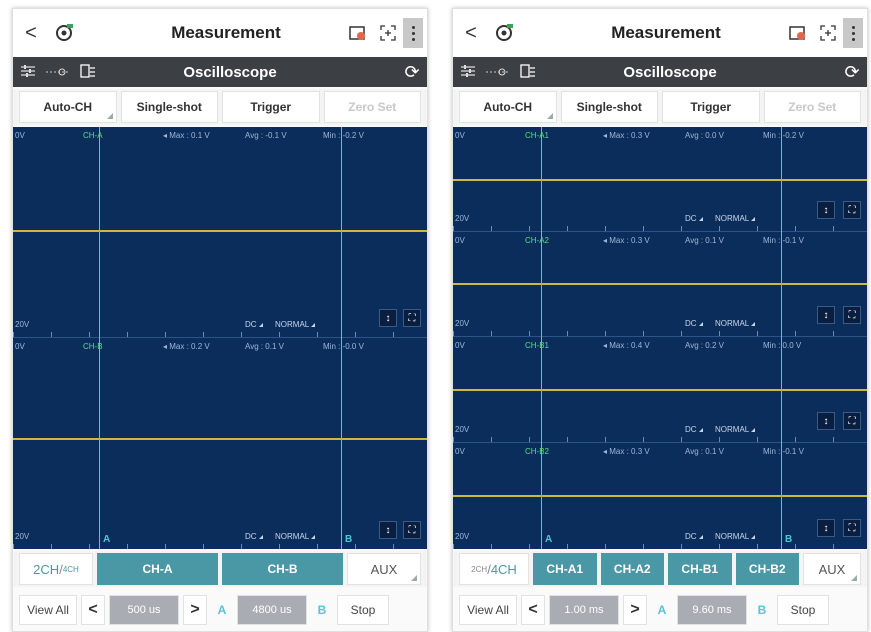 The image size is (871, 632). What do you see at coordinates (704, 451) in the screenshot?
I see `avg-value: Avg : 0.1 V` at bounding box center [704, 451].